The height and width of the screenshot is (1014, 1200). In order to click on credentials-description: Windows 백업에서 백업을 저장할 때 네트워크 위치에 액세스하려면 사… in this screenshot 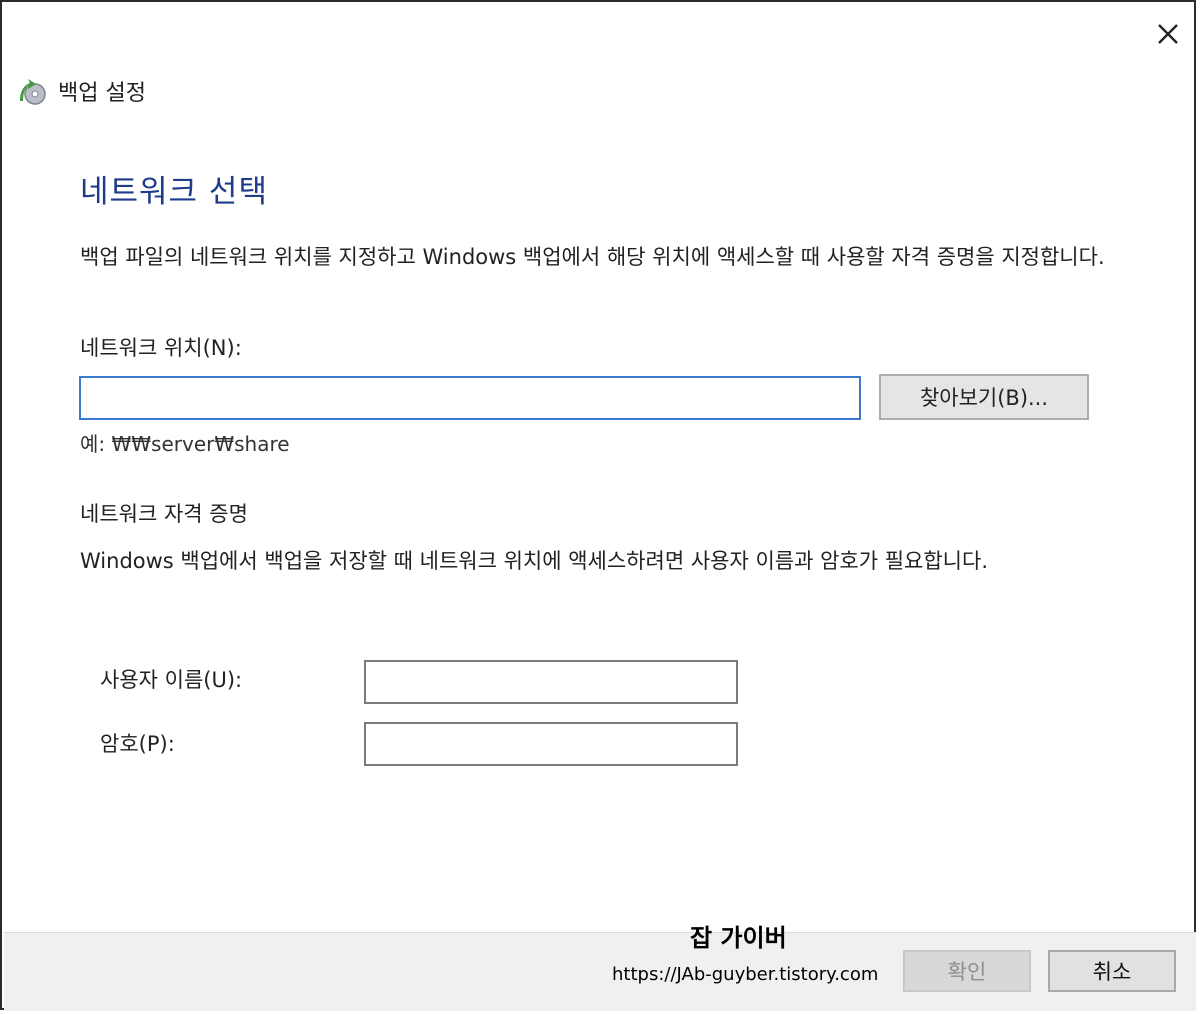, I will do `click(534, 561)`.